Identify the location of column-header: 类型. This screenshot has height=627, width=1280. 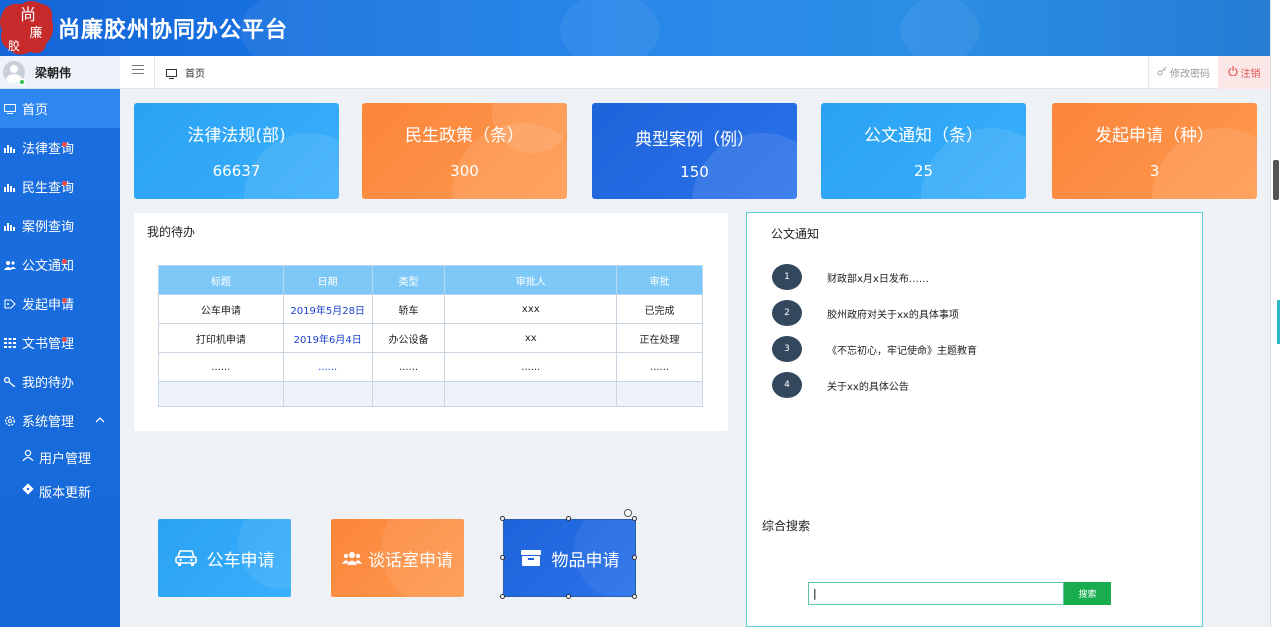
(408, 280).